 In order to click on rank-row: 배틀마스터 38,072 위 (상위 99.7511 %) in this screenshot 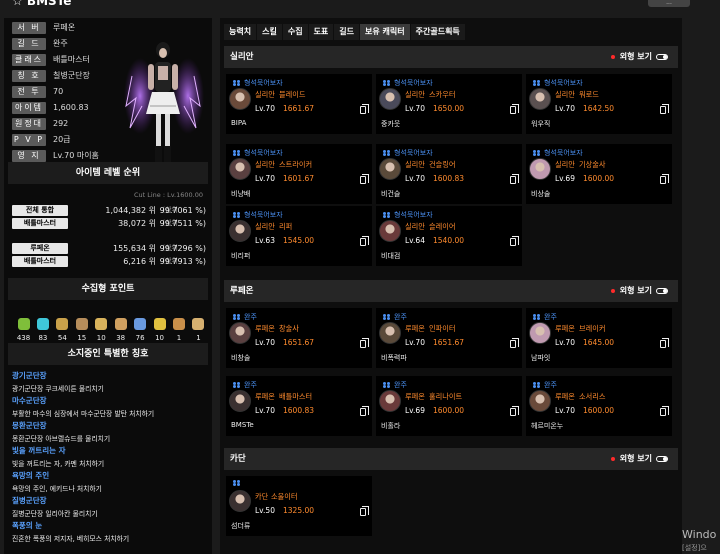, I will do `click(110, 223)`.